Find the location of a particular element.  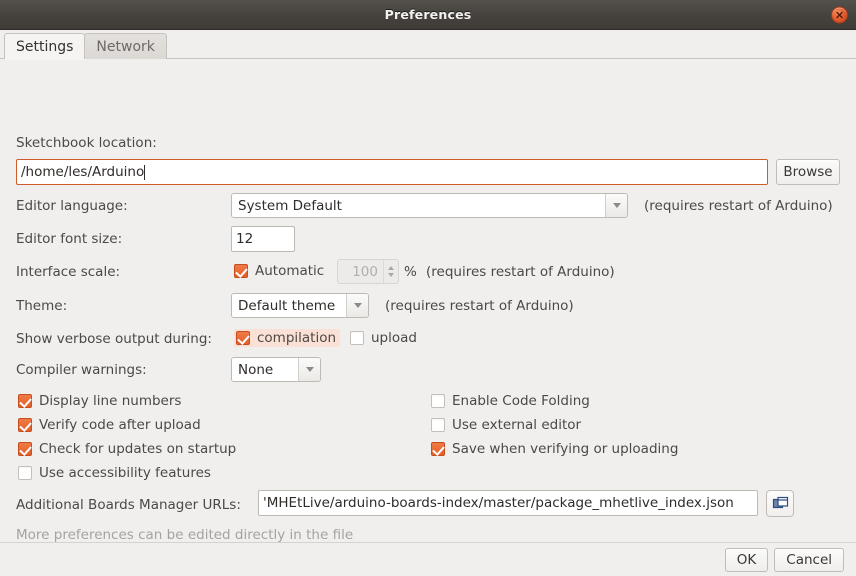

checkbox-display-line-numbers: Display line numbers is located at coordinates (99, 401).